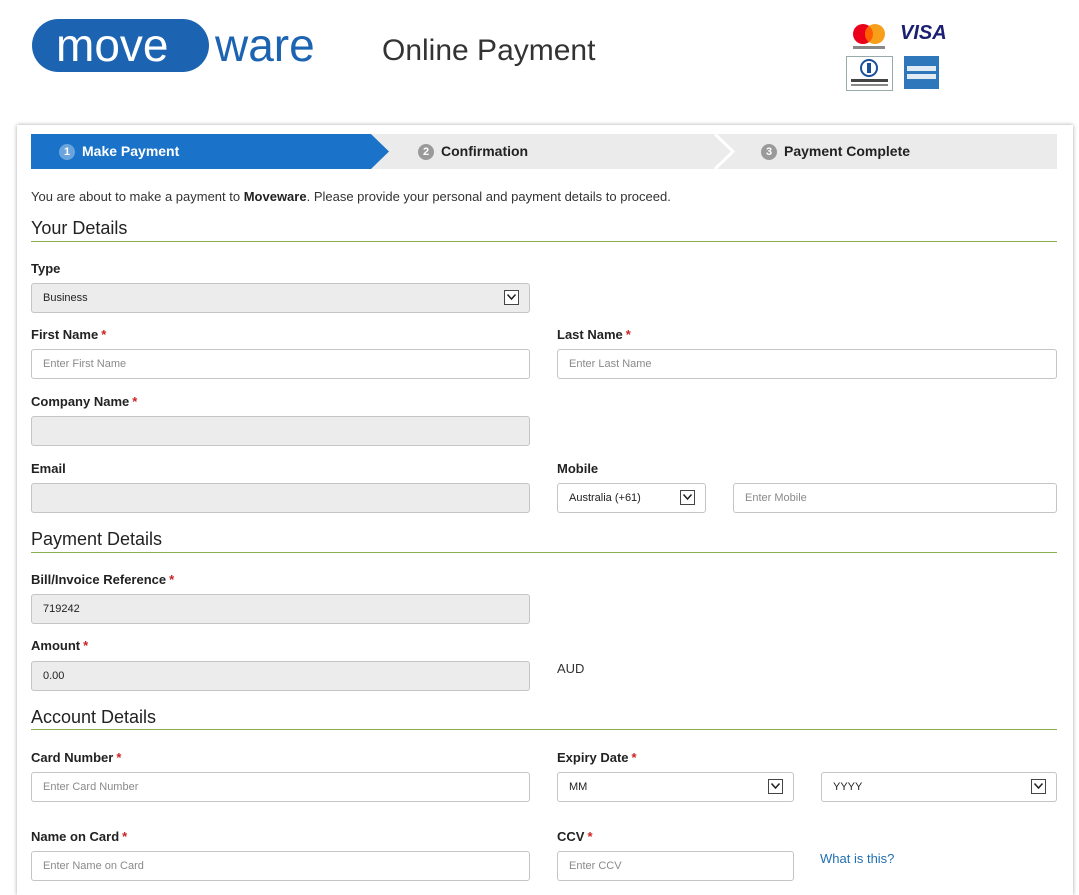 The width and height of the screenshot is (1079, 895). I want to click on last-name-label-text: Last Name, so click(590, 334).